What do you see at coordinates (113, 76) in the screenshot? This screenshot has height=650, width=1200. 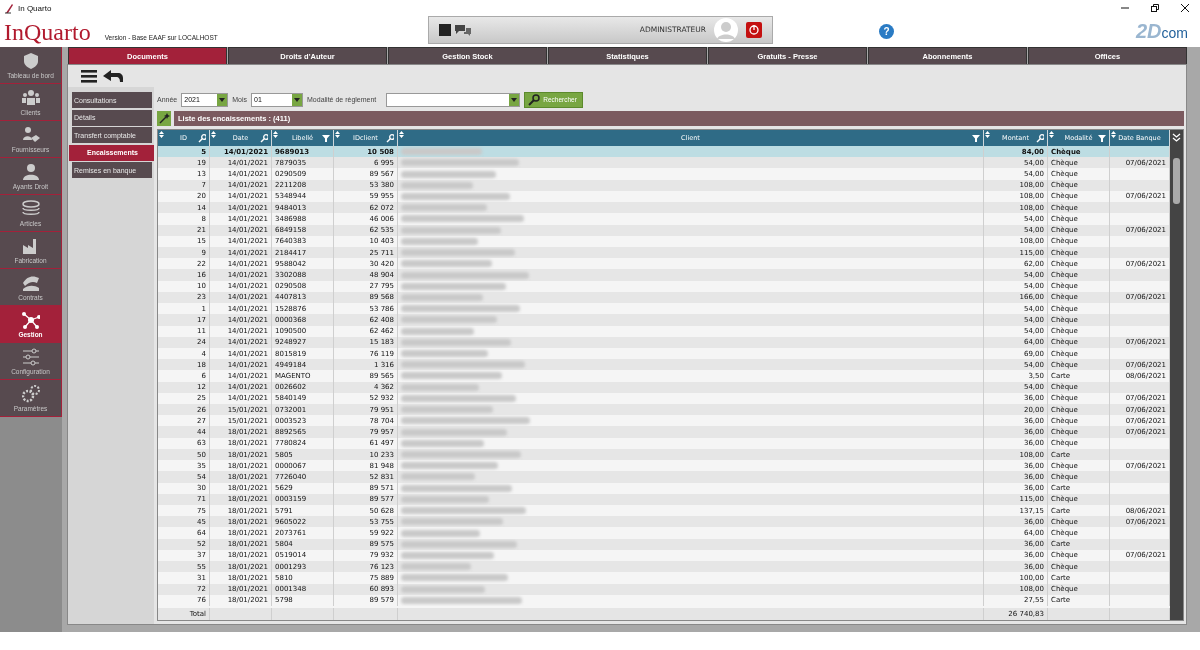 I see `back-arrow-icon` at bounding box center [113, 76].